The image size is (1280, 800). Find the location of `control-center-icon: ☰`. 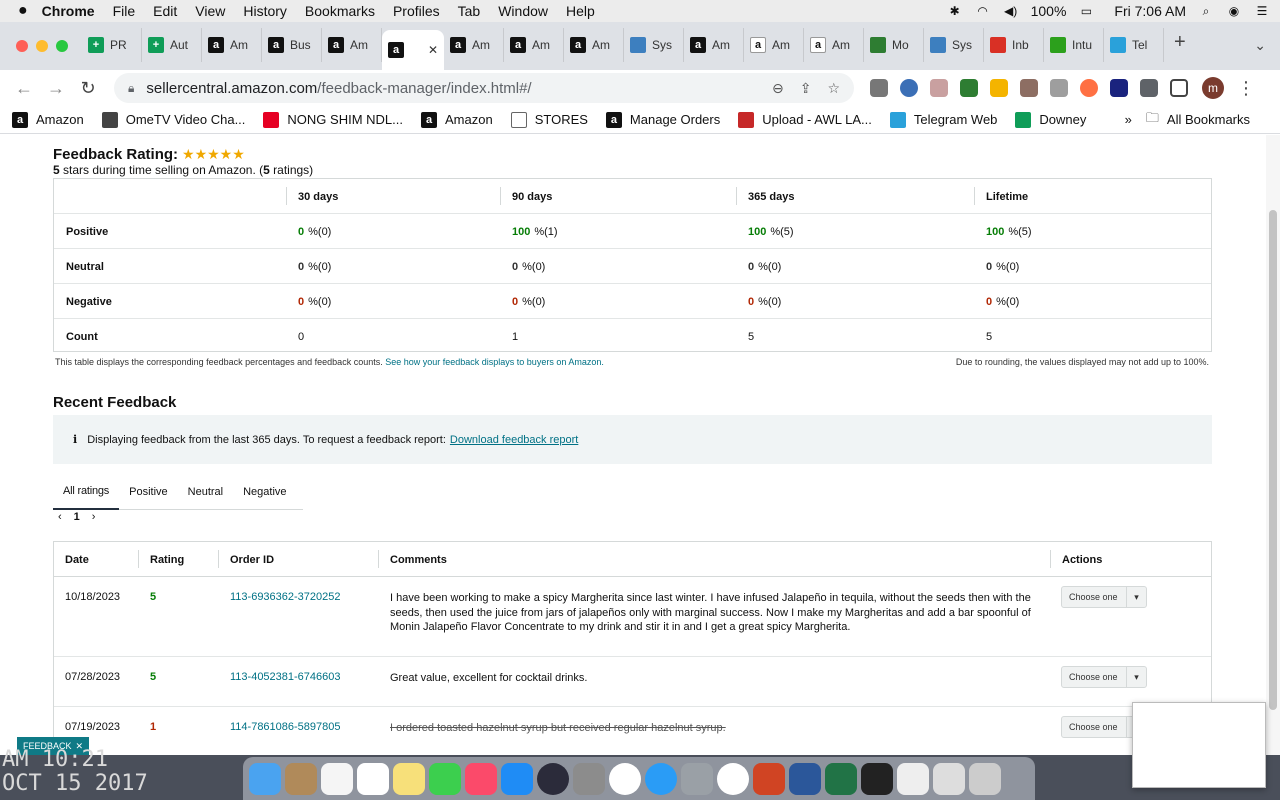

control-center-icon: ☰ is located at coordinates (1262, 11).